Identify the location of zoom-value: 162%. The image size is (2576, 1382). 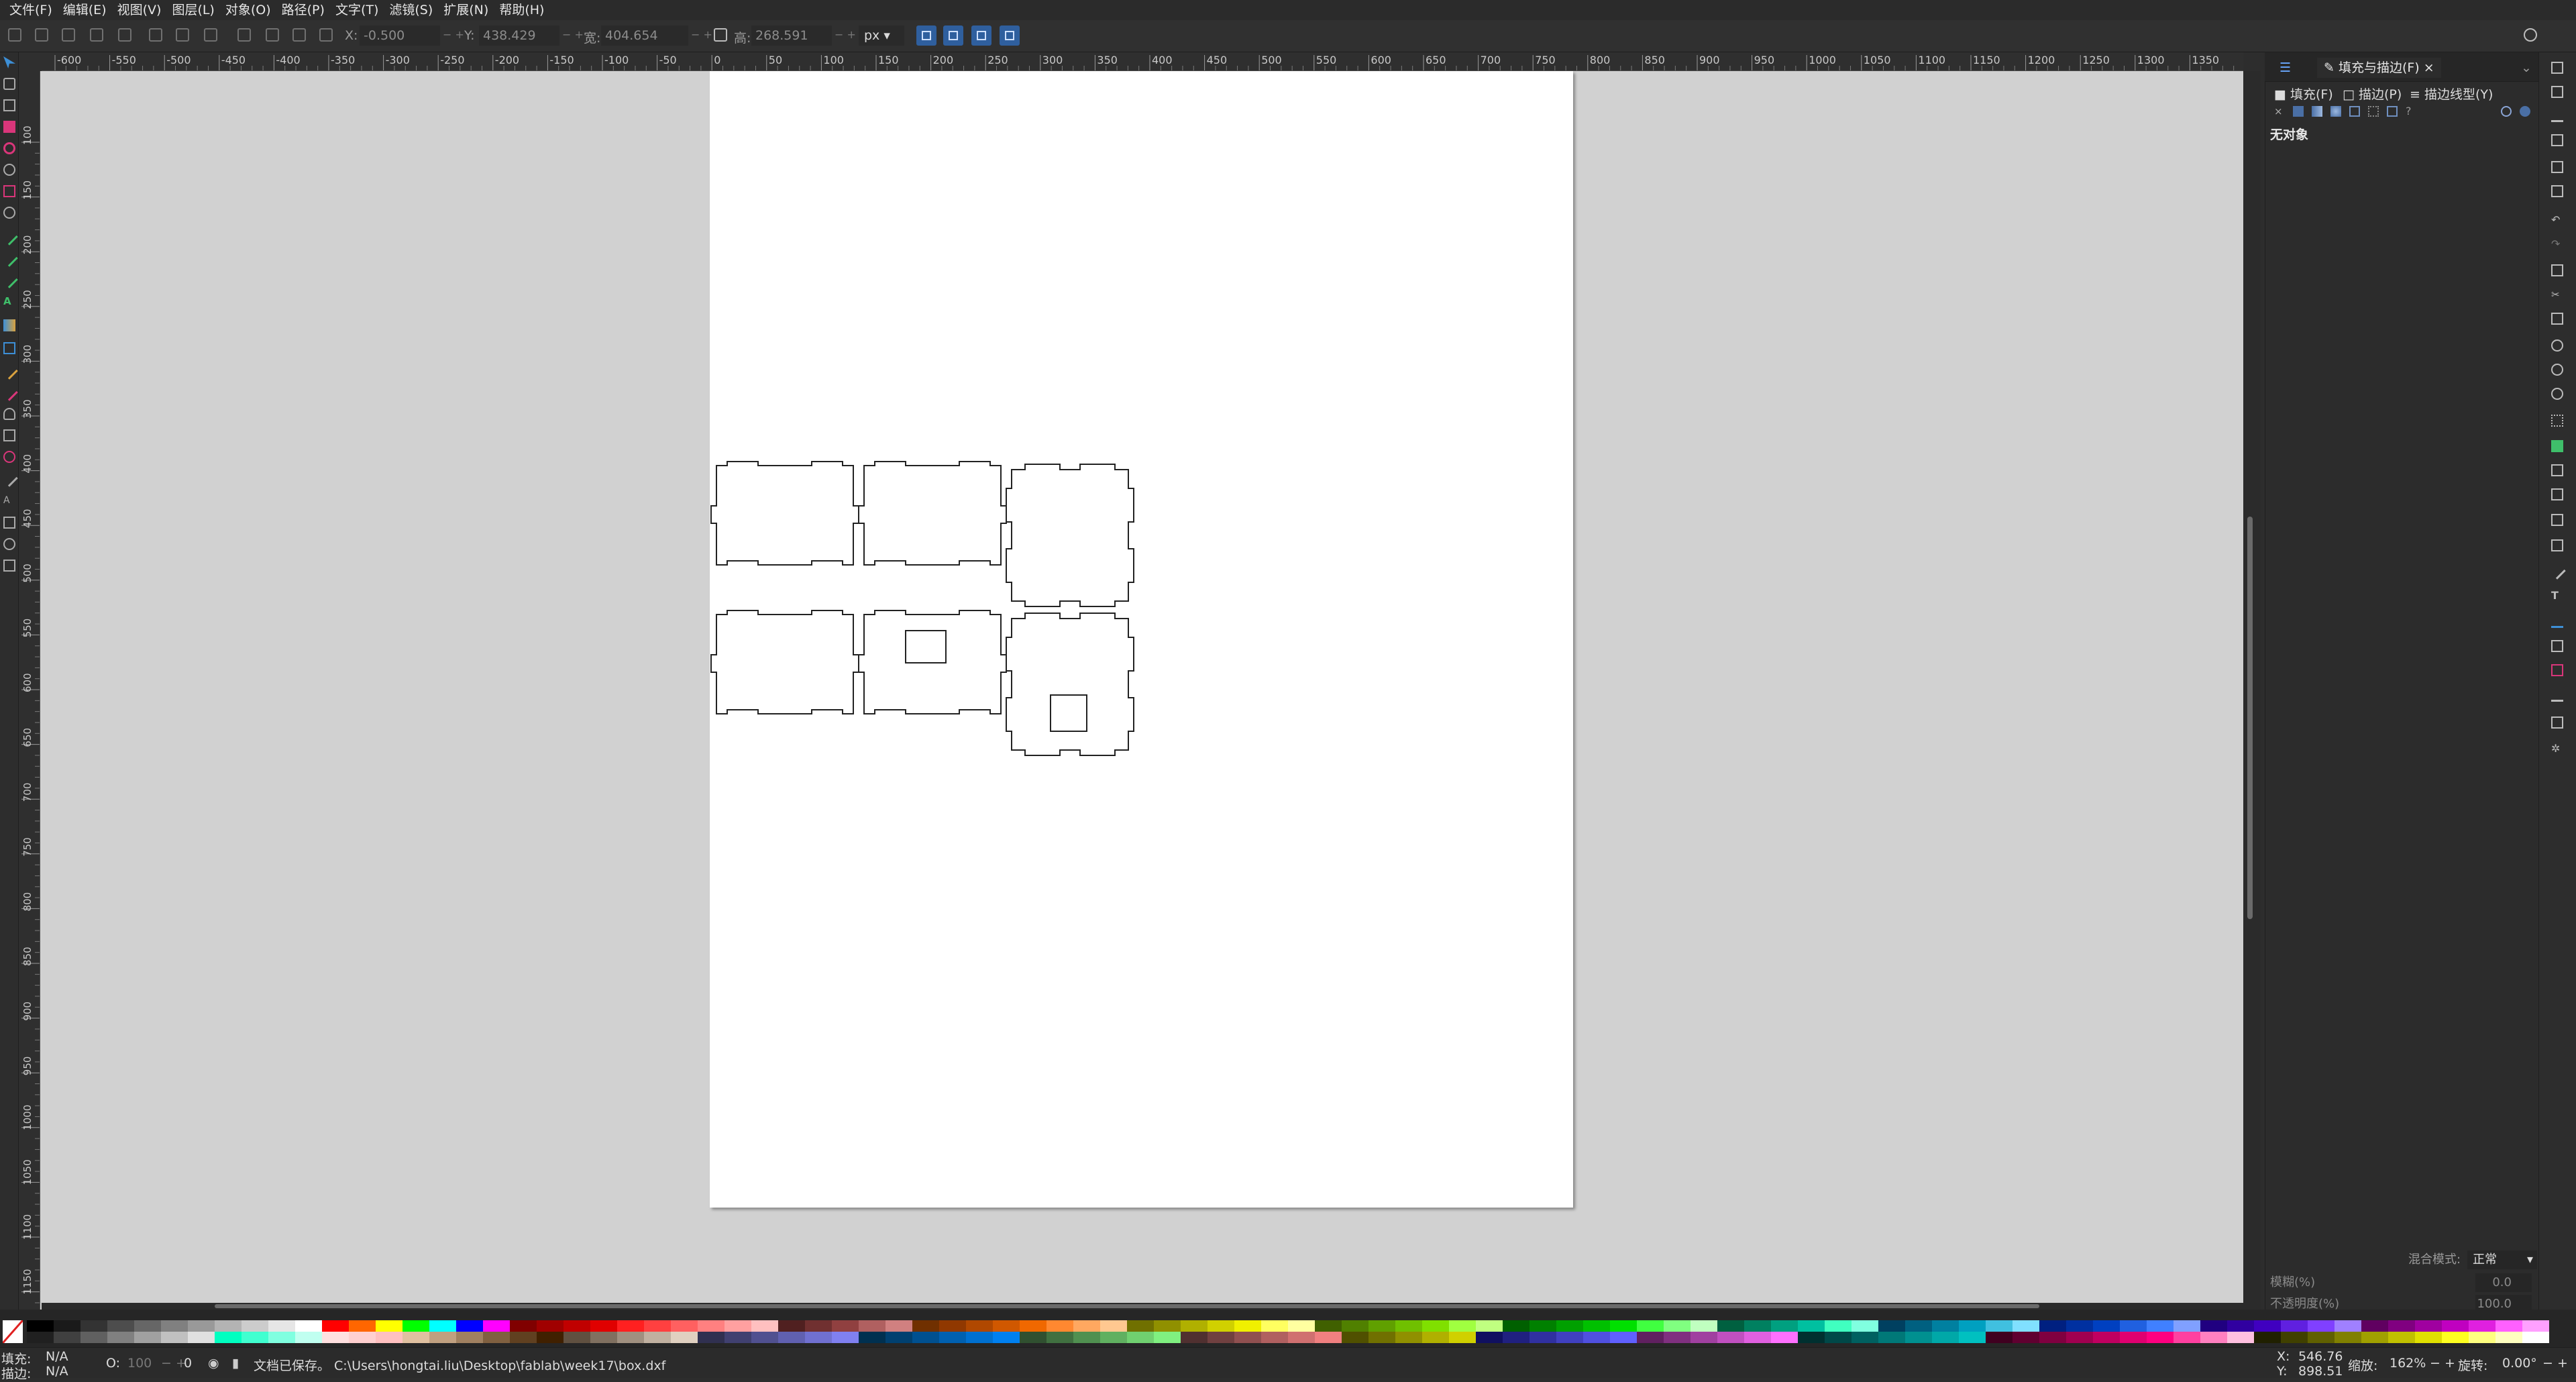
(2408, 1363).